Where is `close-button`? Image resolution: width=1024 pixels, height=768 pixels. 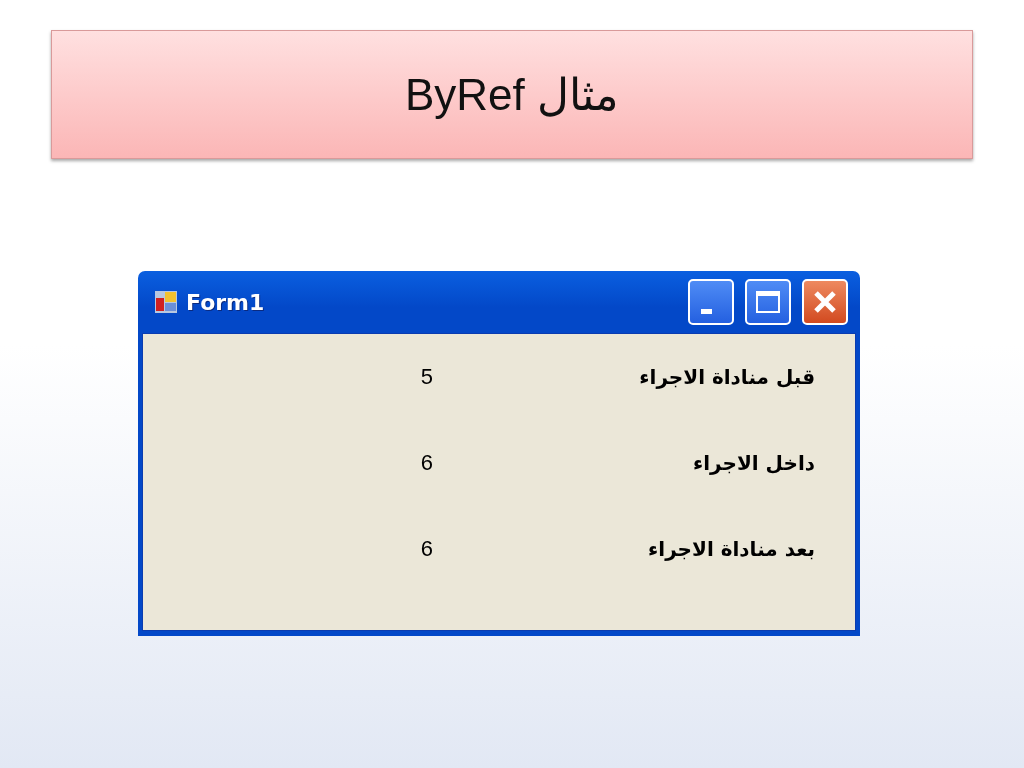 close-button is located at coordinates (825, 302).